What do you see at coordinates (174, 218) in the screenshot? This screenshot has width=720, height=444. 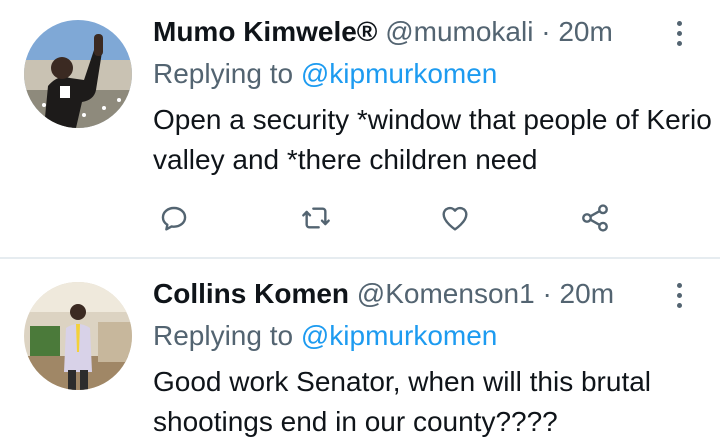 I see `reply-icon` at bounding box center [174, 218].